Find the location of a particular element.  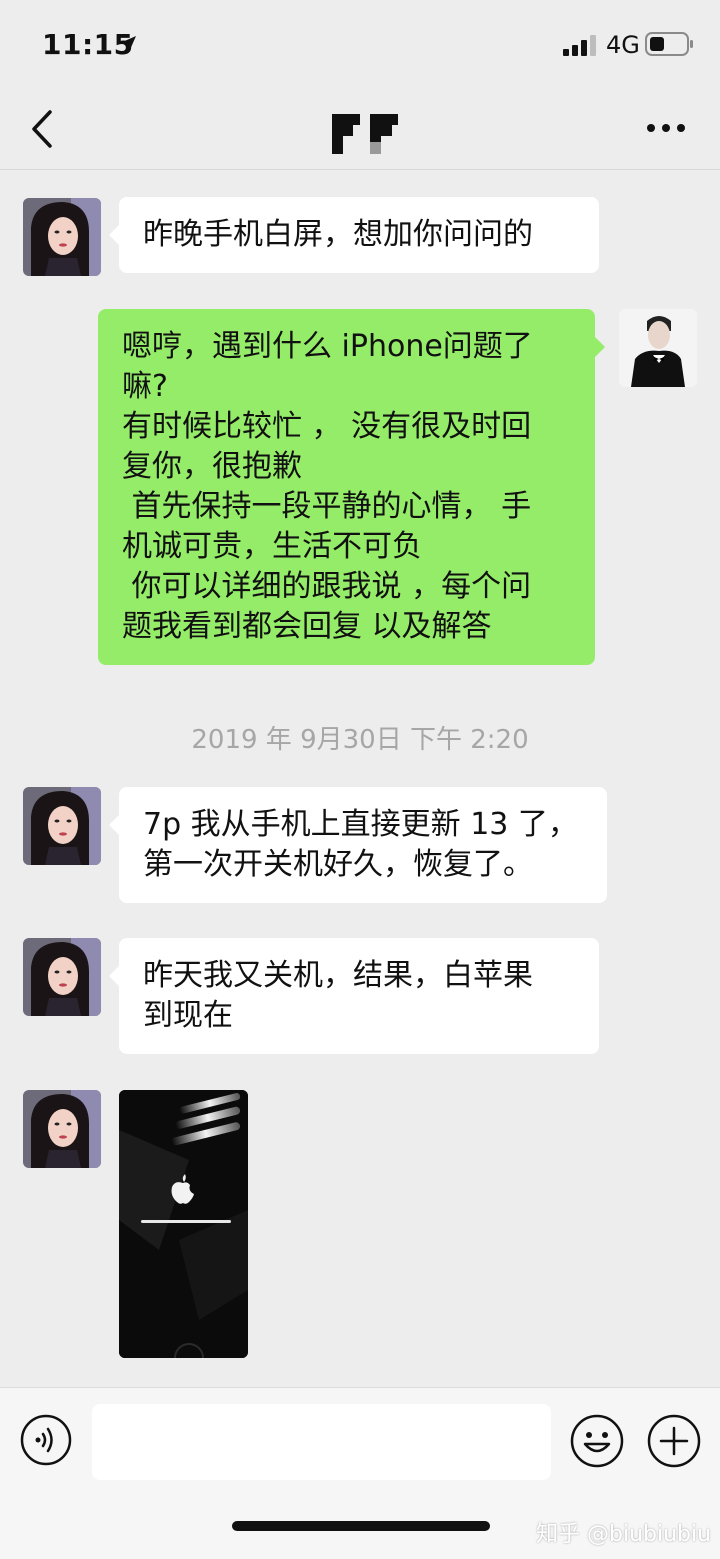

message-image-white-apple-boot-screen is located at coordinates (183, 1224).